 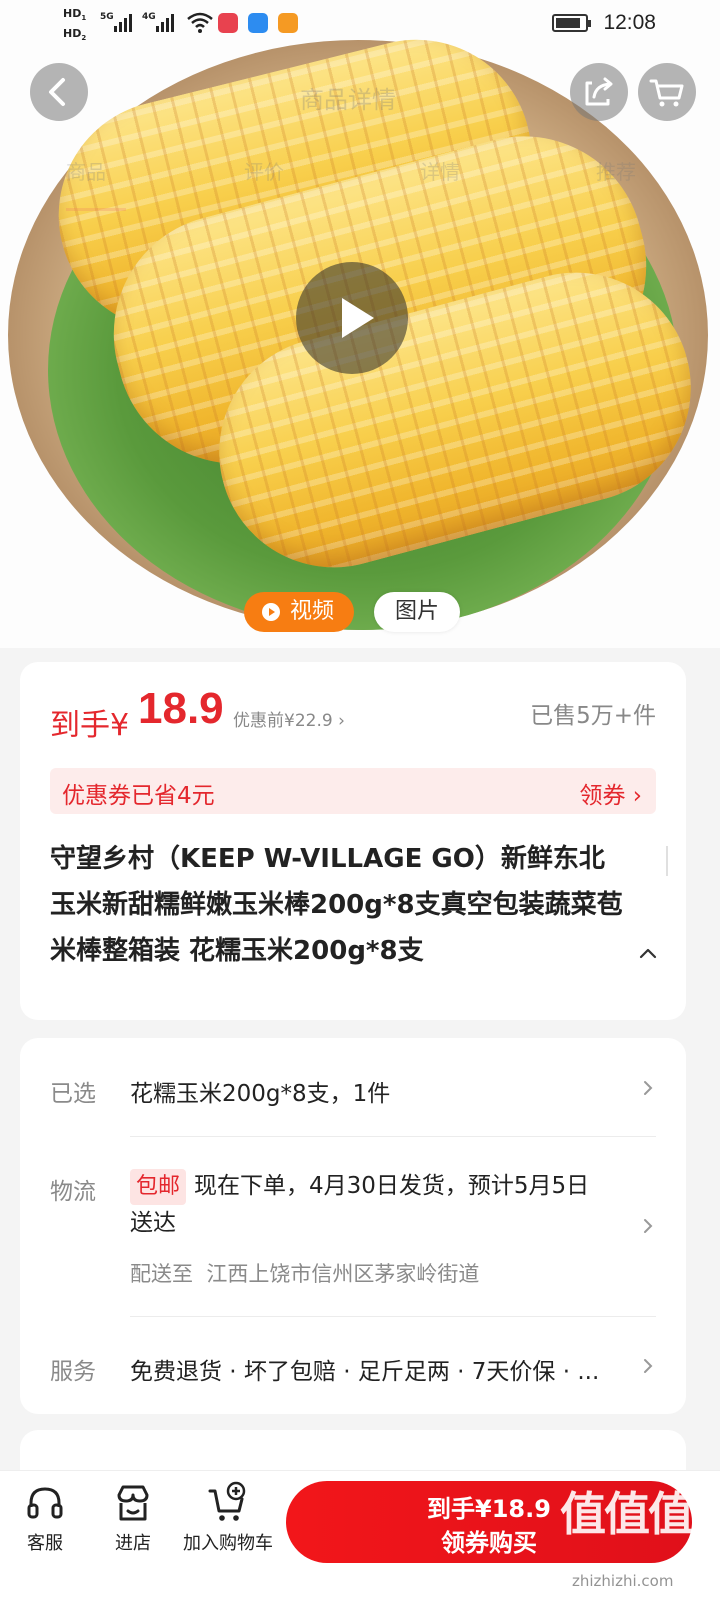 What do you see at coordinates (75, 25) in the screenshot?
I see `hd-indicator: HD1 HD2` at bounding box center [75, 25].